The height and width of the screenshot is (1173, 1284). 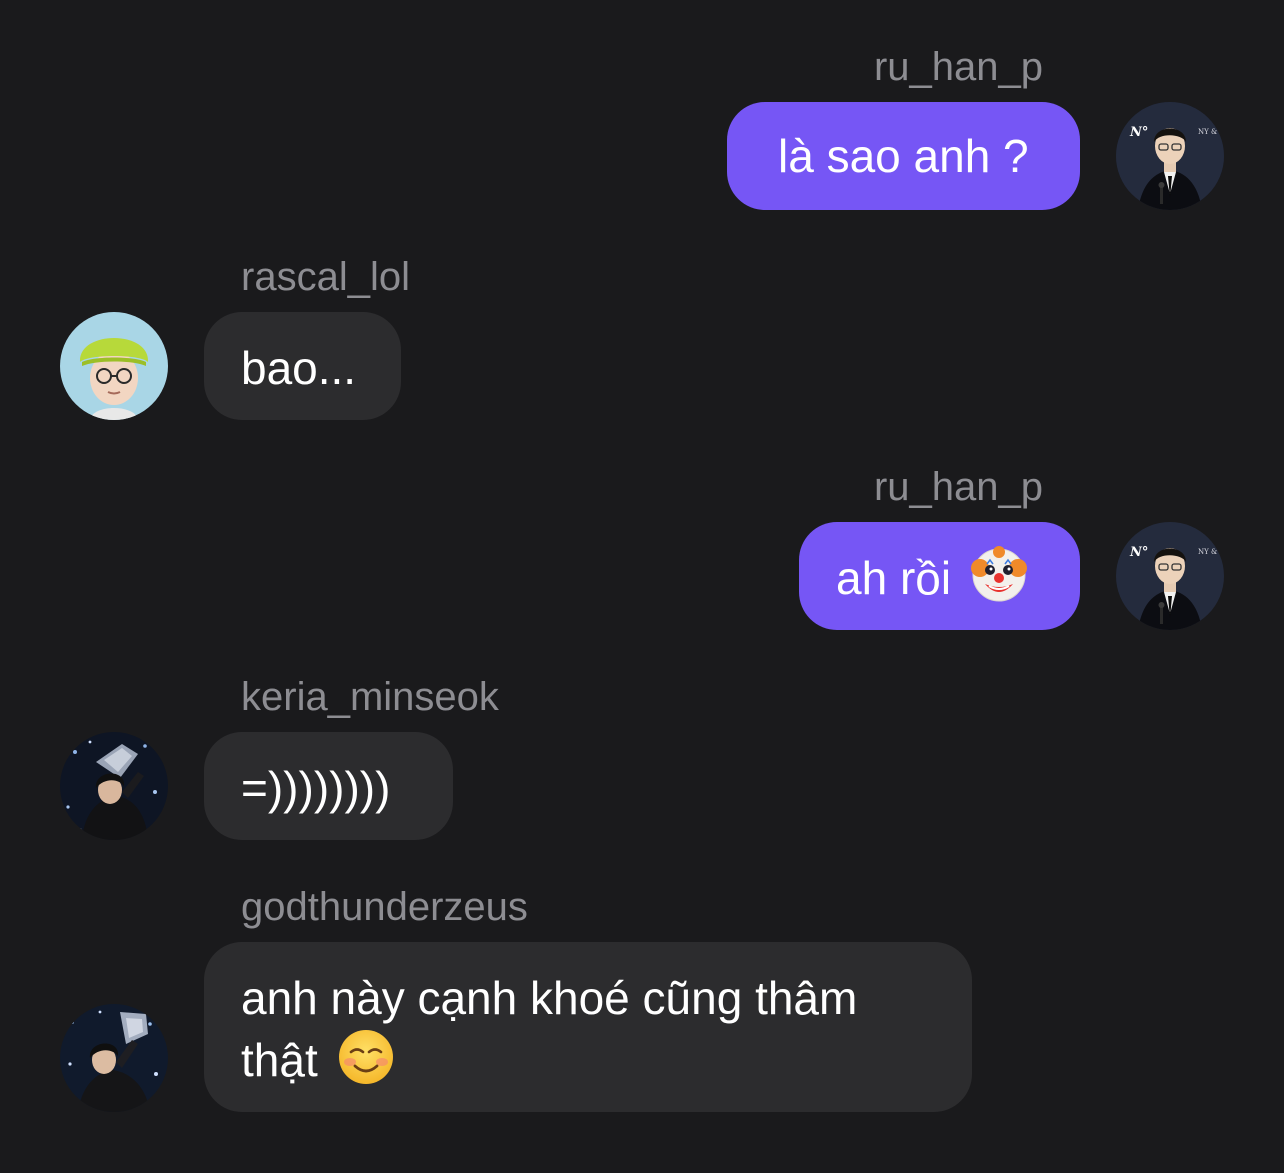 I want to click on message-text: anh này cạnh khoé cũng thâm thật, so click(x=549, y=1029).